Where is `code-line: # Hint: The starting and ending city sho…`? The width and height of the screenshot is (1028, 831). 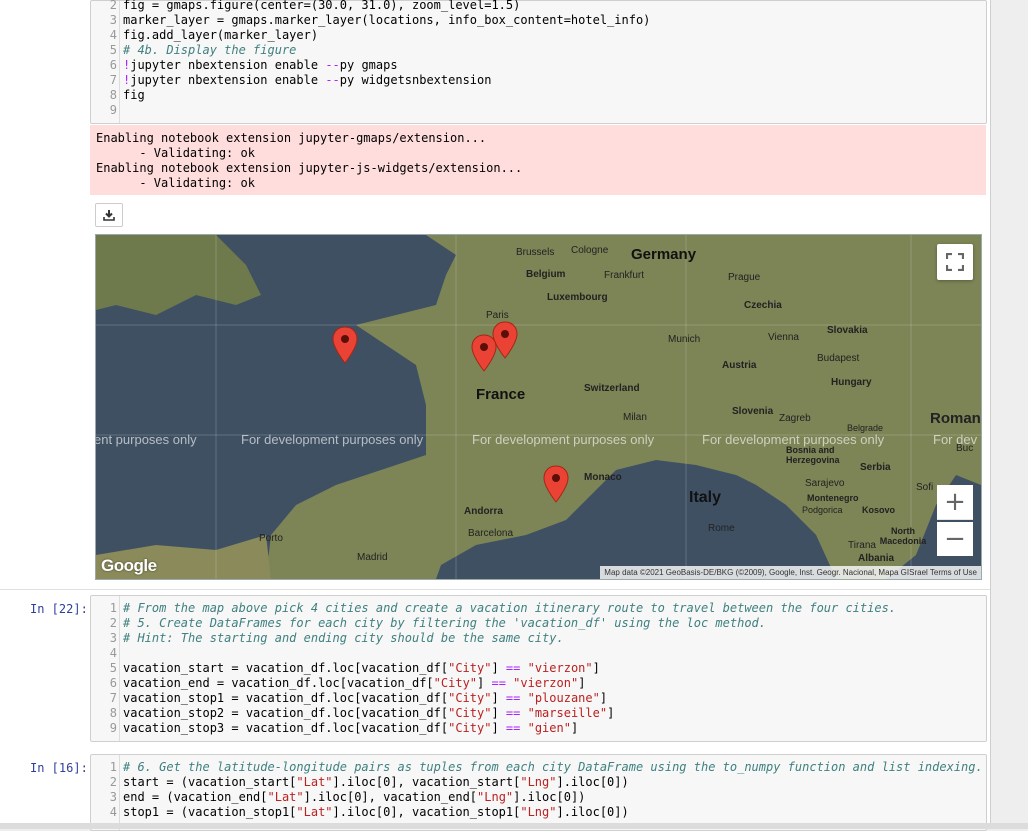
code-line: # Hint: The starting and ending city sho… is located at coordinates (343, 638).